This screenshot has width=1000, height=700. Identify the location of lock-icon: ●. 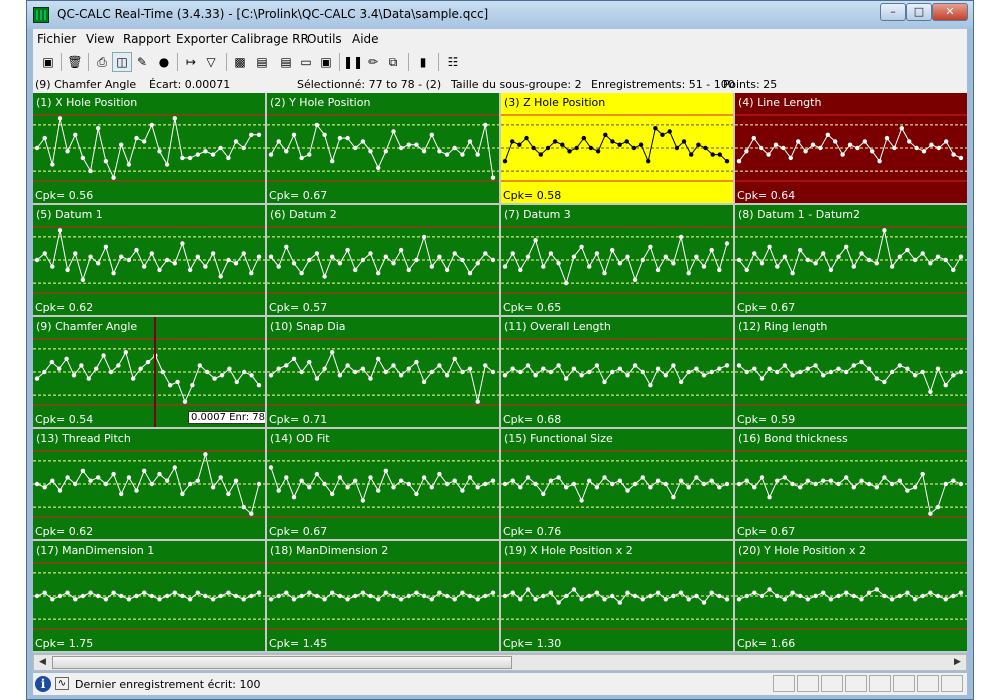
(164, 62).